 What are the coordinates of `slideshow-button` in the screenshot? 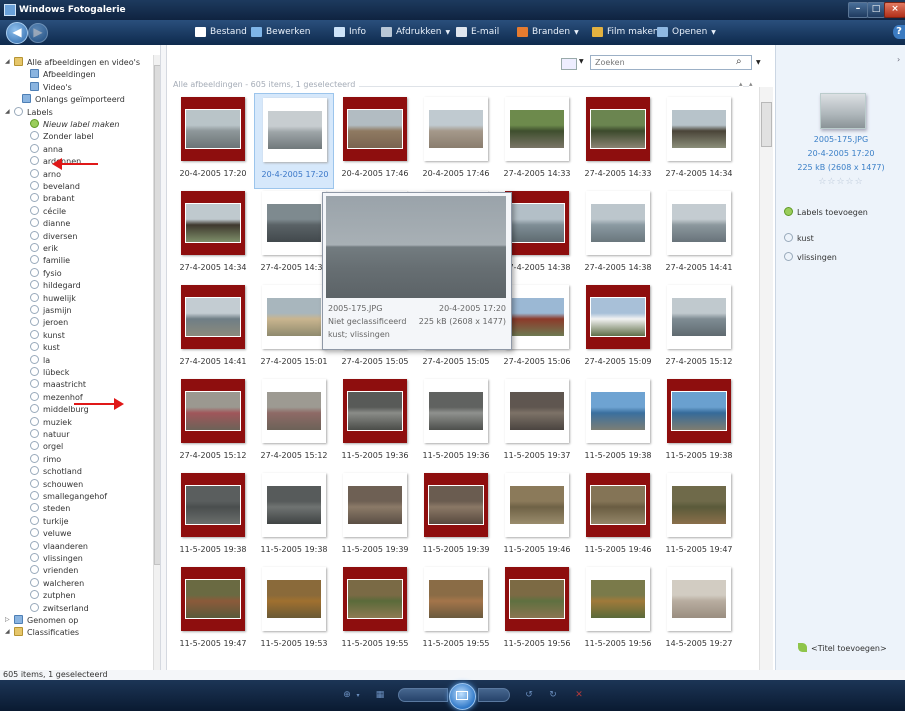 It's located at (462, 696).